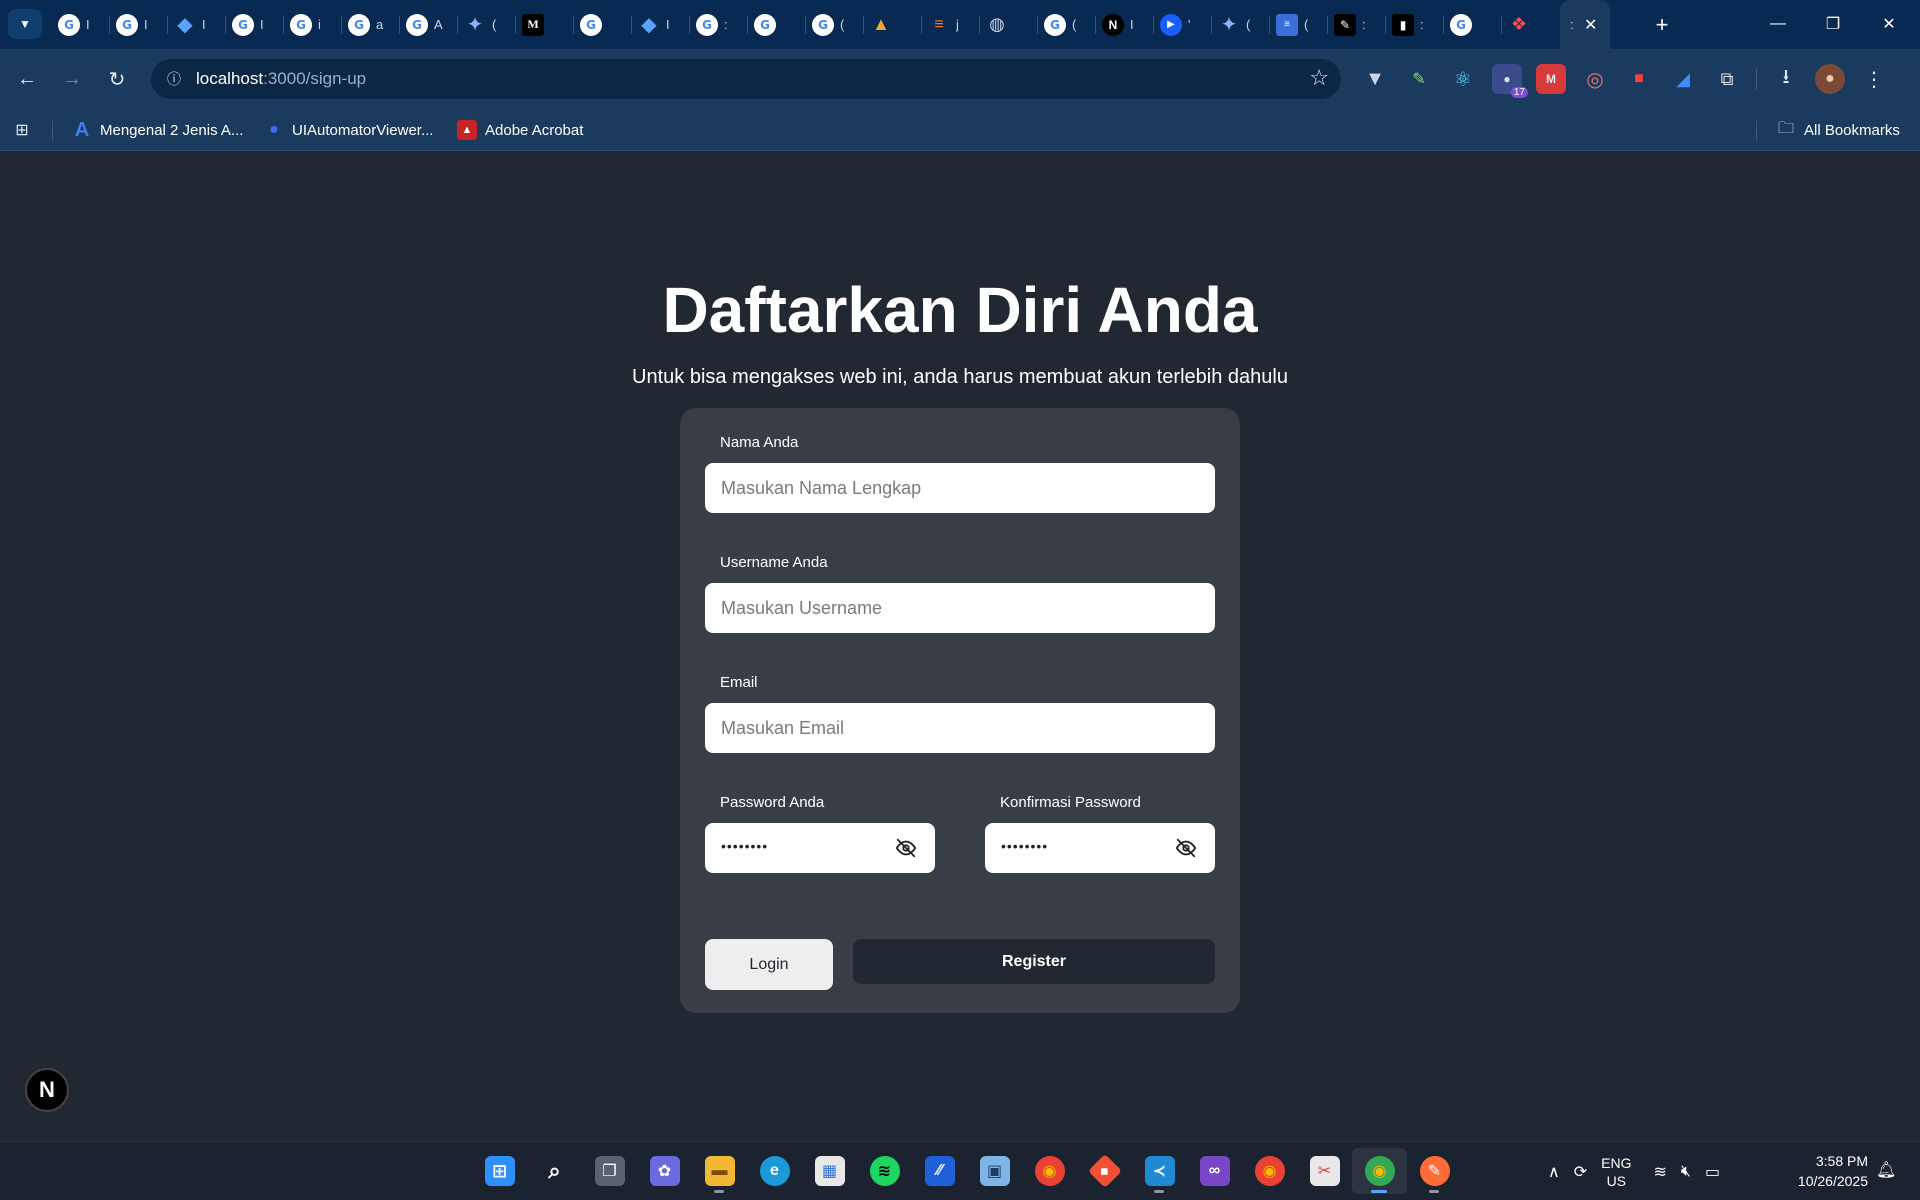  Describe the element at coordinates (359, 24) in the screenshot. I see `google-icon: G` at that location.